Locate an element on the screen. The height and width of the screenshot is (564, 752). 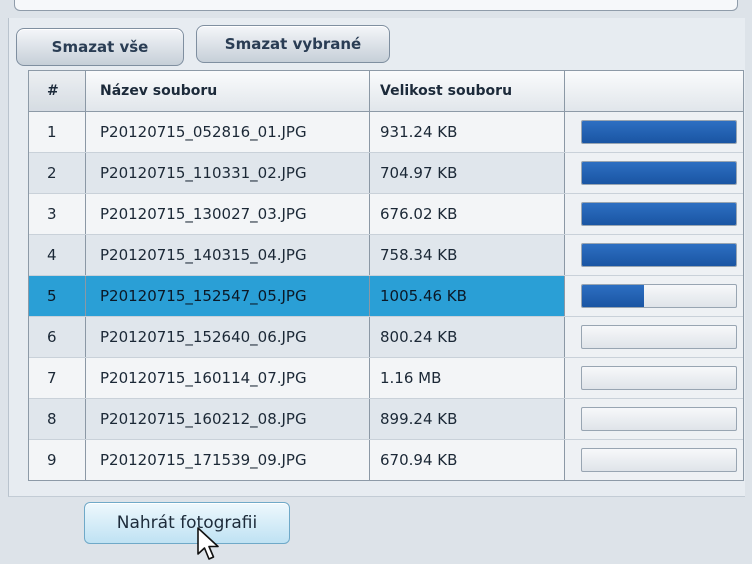
file-size: 670.94 KB is located at coordinates (467, 460).